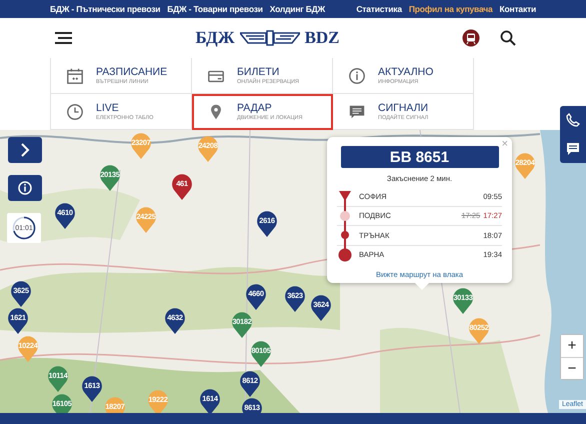 The height and width of the screenshot is (424, 586). What do you see at coordinates (379, 9) in the screenshot?
I see `top-link: Статистика` at bounding box center [379, 9].